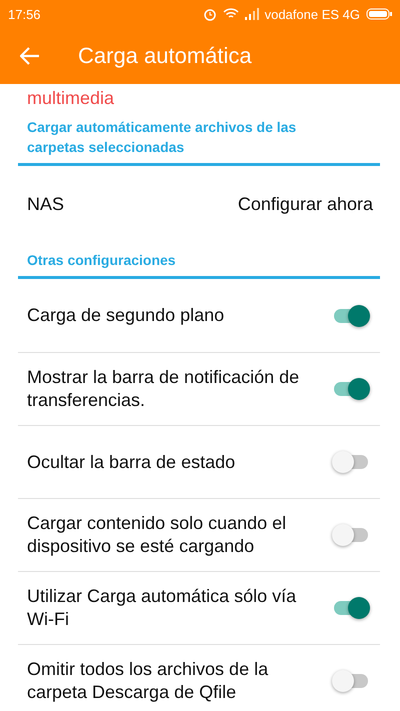  What do you see at coordinates (157, 535) in the screenshot?
I see `setting-label: Cargar contenido solo cuando el dispositivo se esté cargando` at bounding box center [157, 535].